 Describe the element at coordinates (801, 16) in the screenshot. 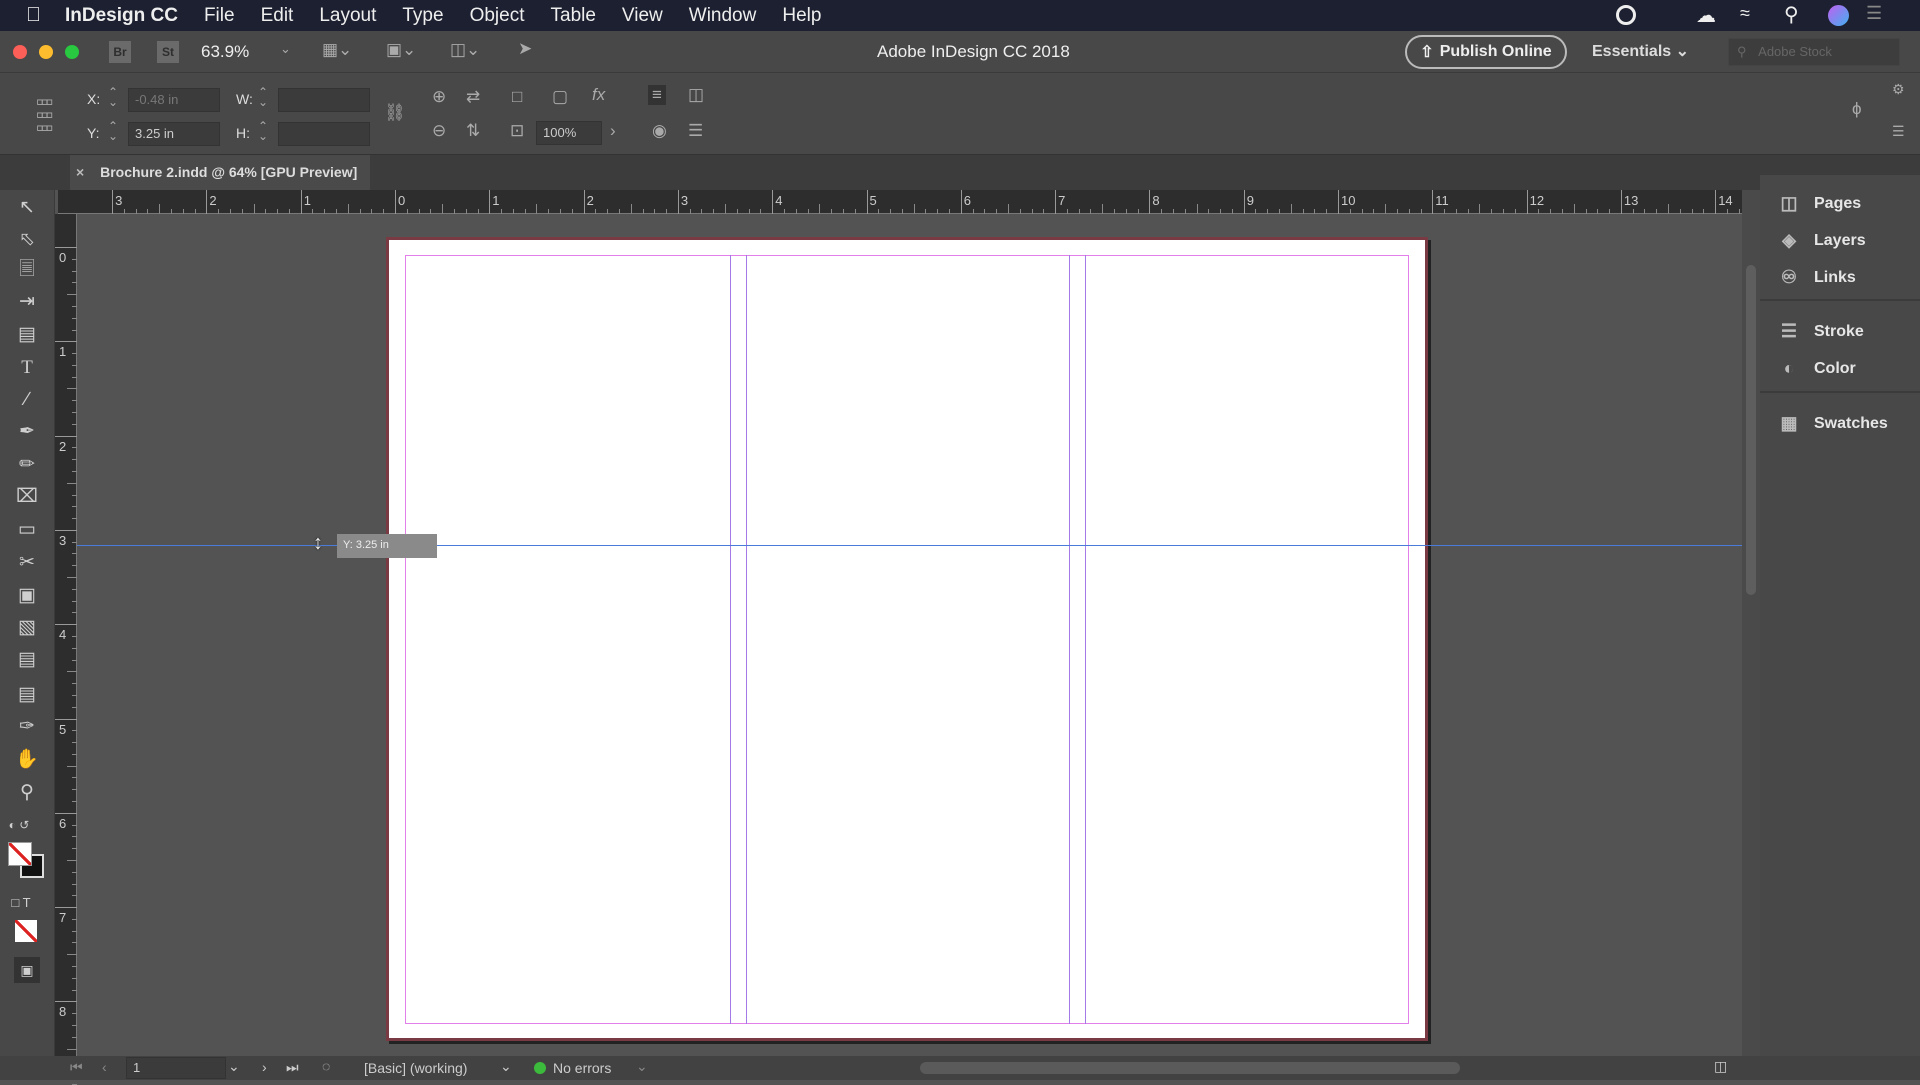

I see `menu-help: Help` at that location.